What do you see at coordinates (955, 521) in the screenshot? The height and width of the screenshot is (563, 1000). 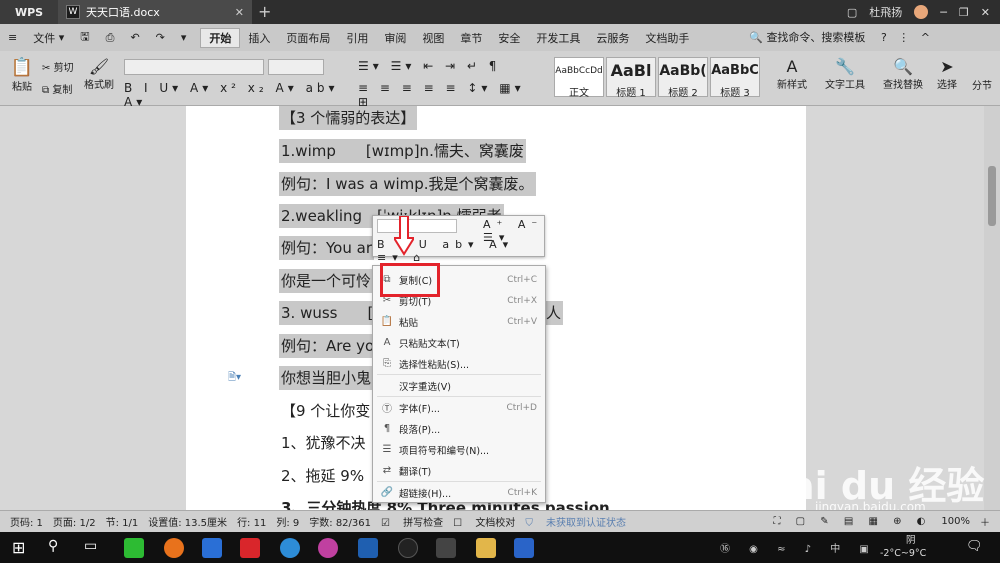 I see `zoom-level: 100%` at bounding box center [955, 521].